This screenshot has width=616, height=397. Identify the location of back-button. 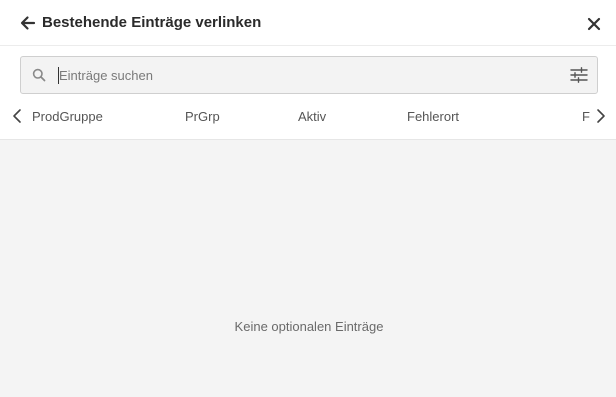
(28, 23).